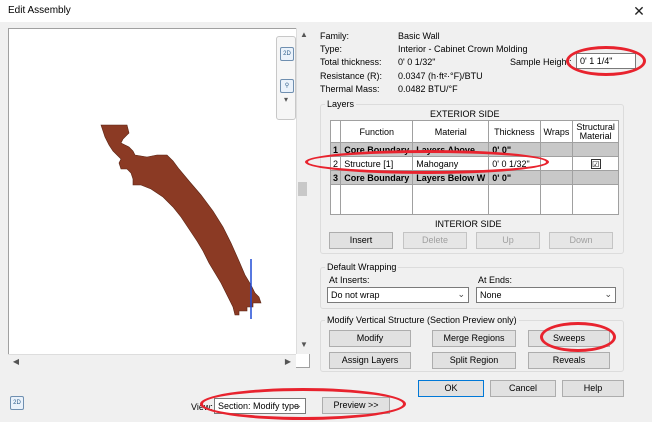 This screenshot has height=422, width=652. Describe the element at coordinates (468, 224) in the screenshot. I see `interior-side-label: INTERIOR SIDE` at that location.